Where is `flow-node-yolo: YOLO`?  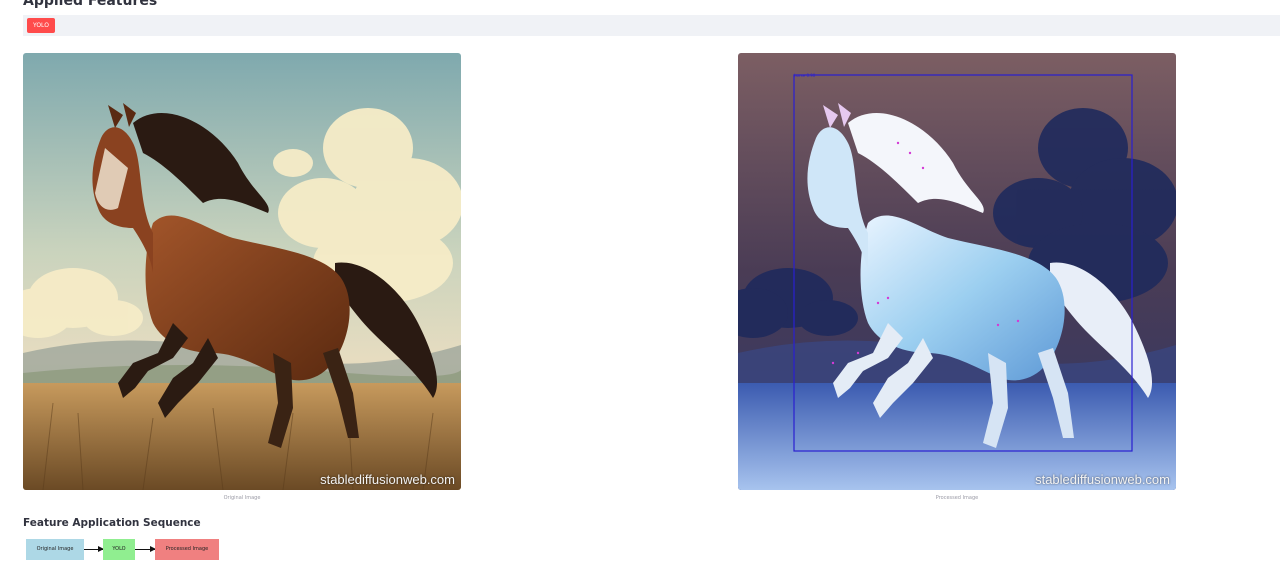
flow-node-yolo: YOLO is located at coordinates (119, 549).